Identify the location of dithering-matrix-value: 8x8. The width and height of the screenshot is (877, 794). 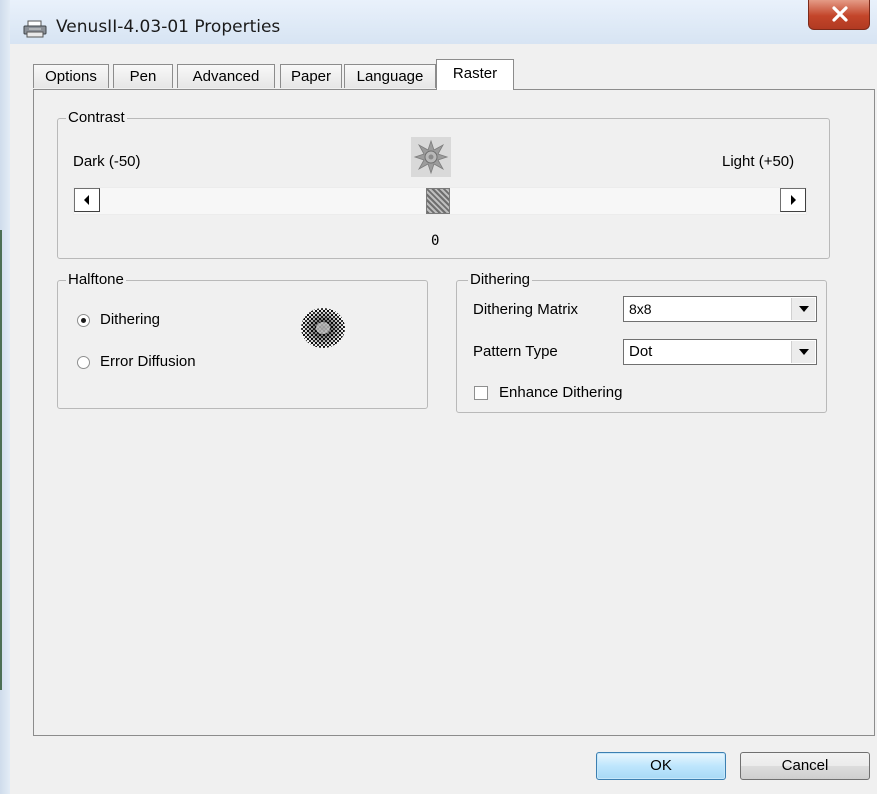
(640, 309).